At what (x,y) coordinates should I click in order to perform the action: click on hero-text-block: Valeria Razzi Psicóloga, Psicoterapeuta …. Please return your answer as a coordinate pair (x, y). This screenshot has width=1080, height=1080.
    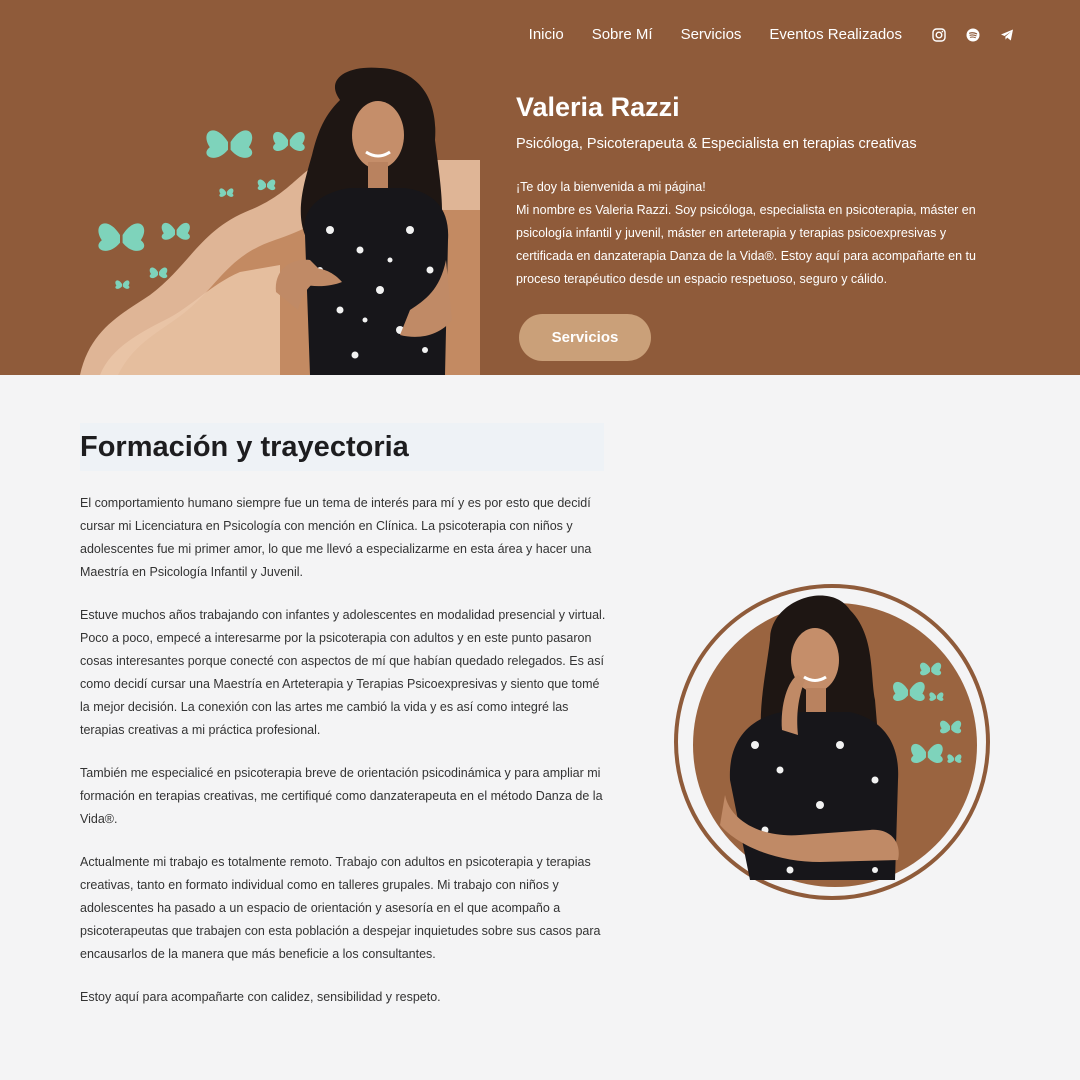
    Looking at the image, I should click on (761, 190).